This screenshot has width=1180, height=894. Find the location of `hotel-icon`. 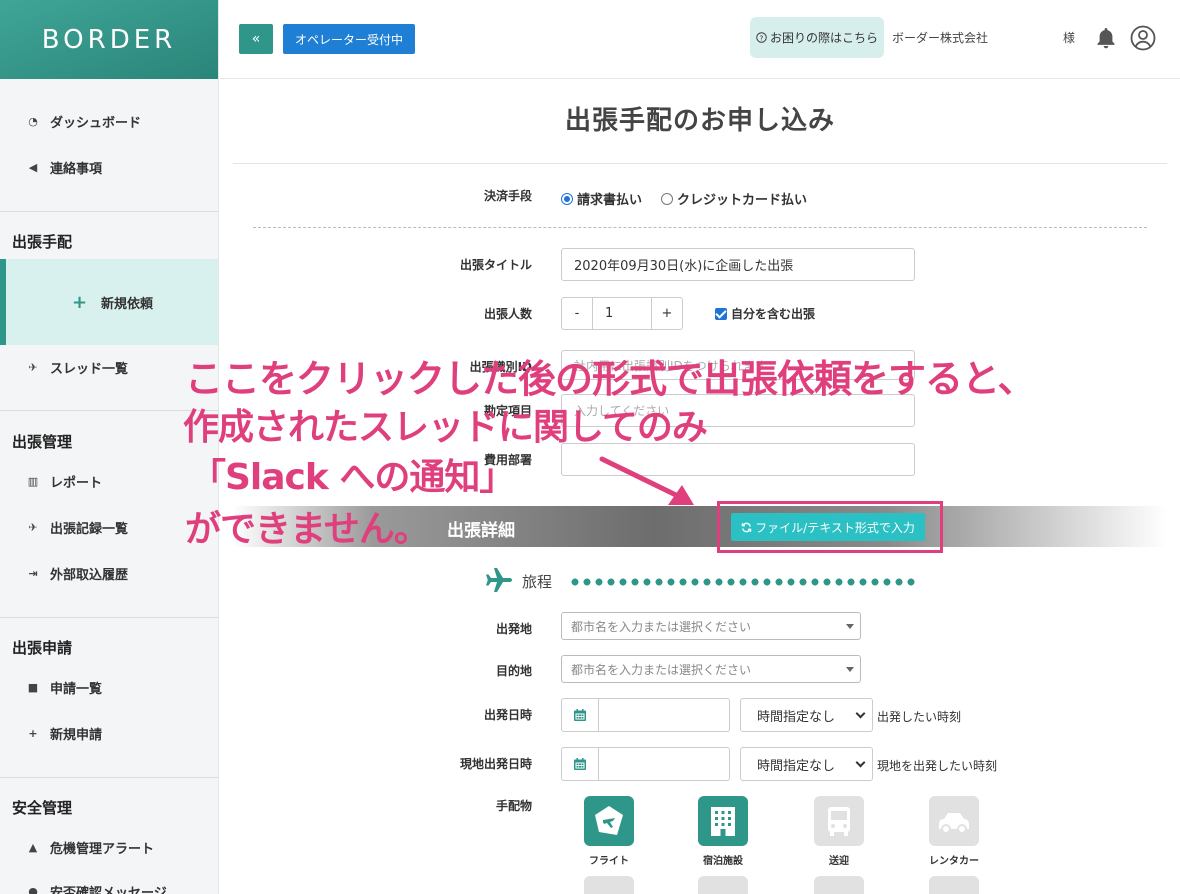

hotel-icon is located at coordinates (723, 821).